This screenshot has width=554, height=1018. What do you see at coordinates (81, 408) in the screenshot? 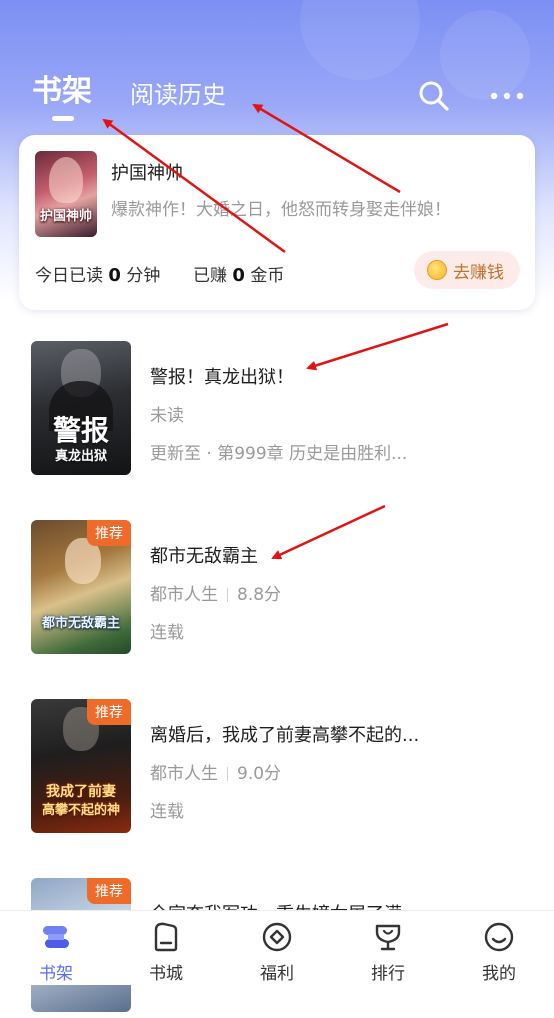
I see `book-cover: 警报 真龙出狱` at bounding box center [81, 408].